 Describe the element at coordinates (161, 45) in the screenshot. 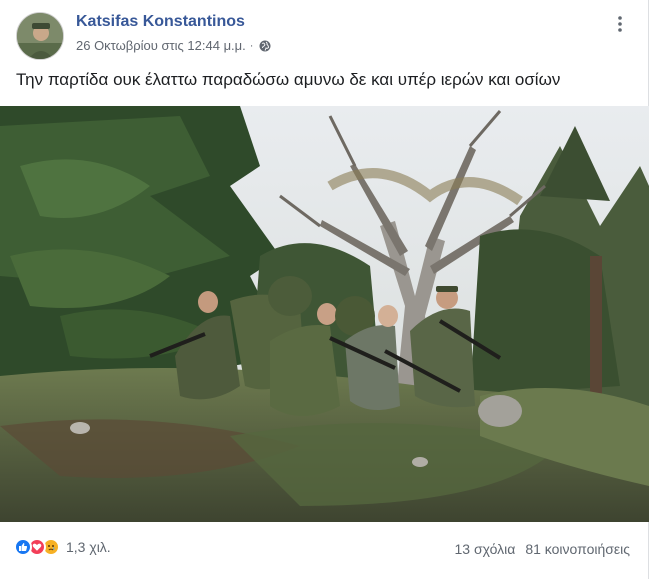

I see `post-timestamp: 26 Οκτωβρίου στις 12:44 μ.μ.` at that location.